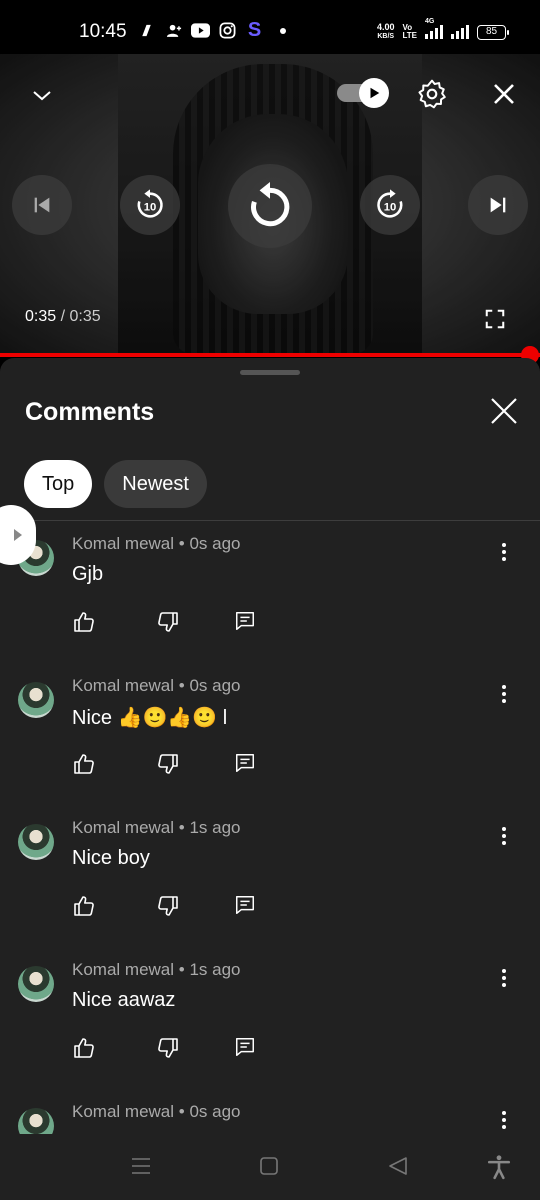 The height and width of the screenshot is (1200, 540). Describe the element at coordinates (385, 27) in the screenshot. I see `net-speed-value: 4.00` at that location.